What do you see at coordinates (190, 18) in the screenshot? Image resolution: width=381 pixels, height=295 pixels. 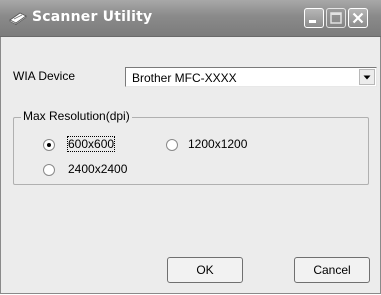 I see `title-bar: Scanner Utility` at bounding box center [190, 18].